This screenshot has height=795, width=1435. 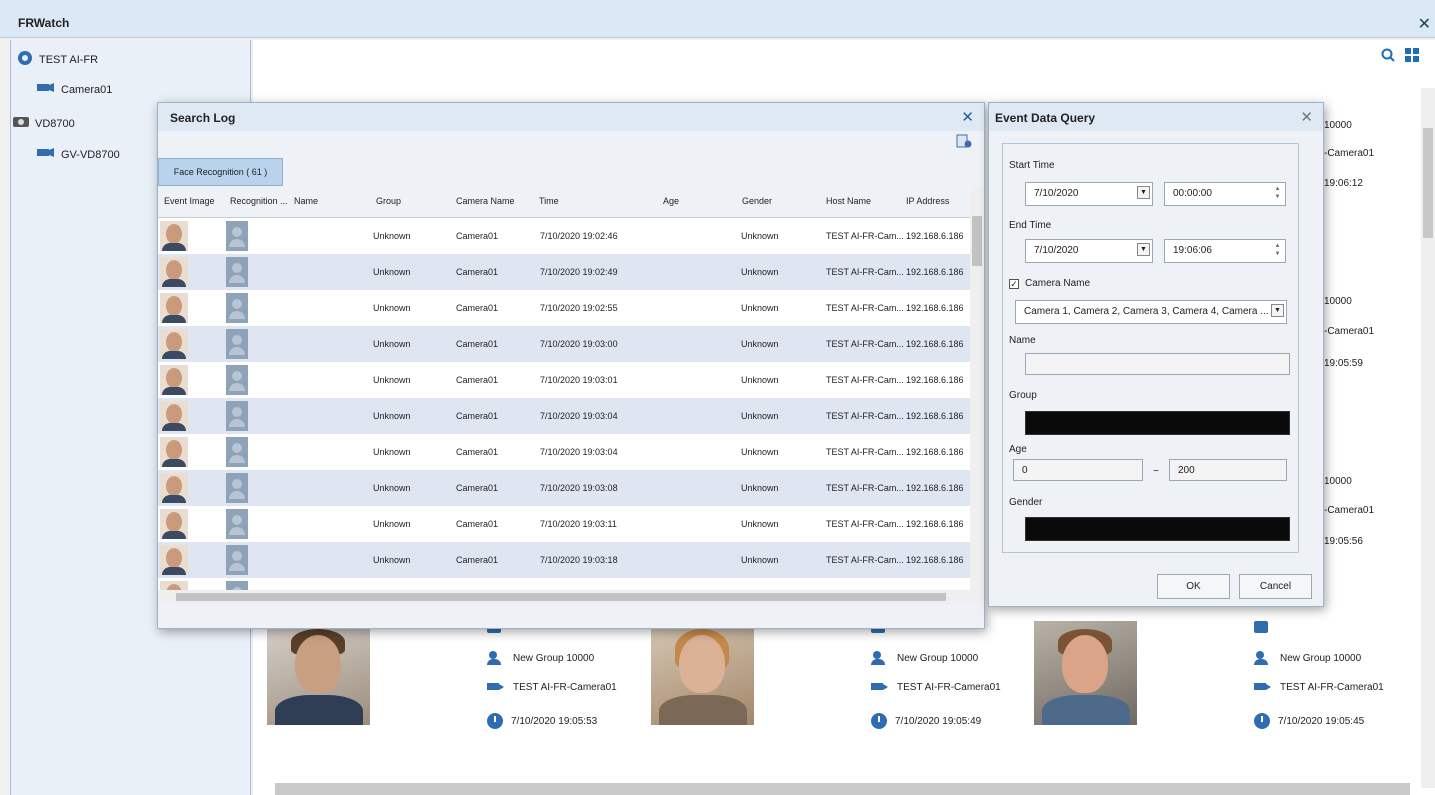 What do you see at coordinates (1225, 251) in the screenshot?
I see `end-time-spinner: 19:06:06 ▲ ▼` at bounding box center [1225, 251].